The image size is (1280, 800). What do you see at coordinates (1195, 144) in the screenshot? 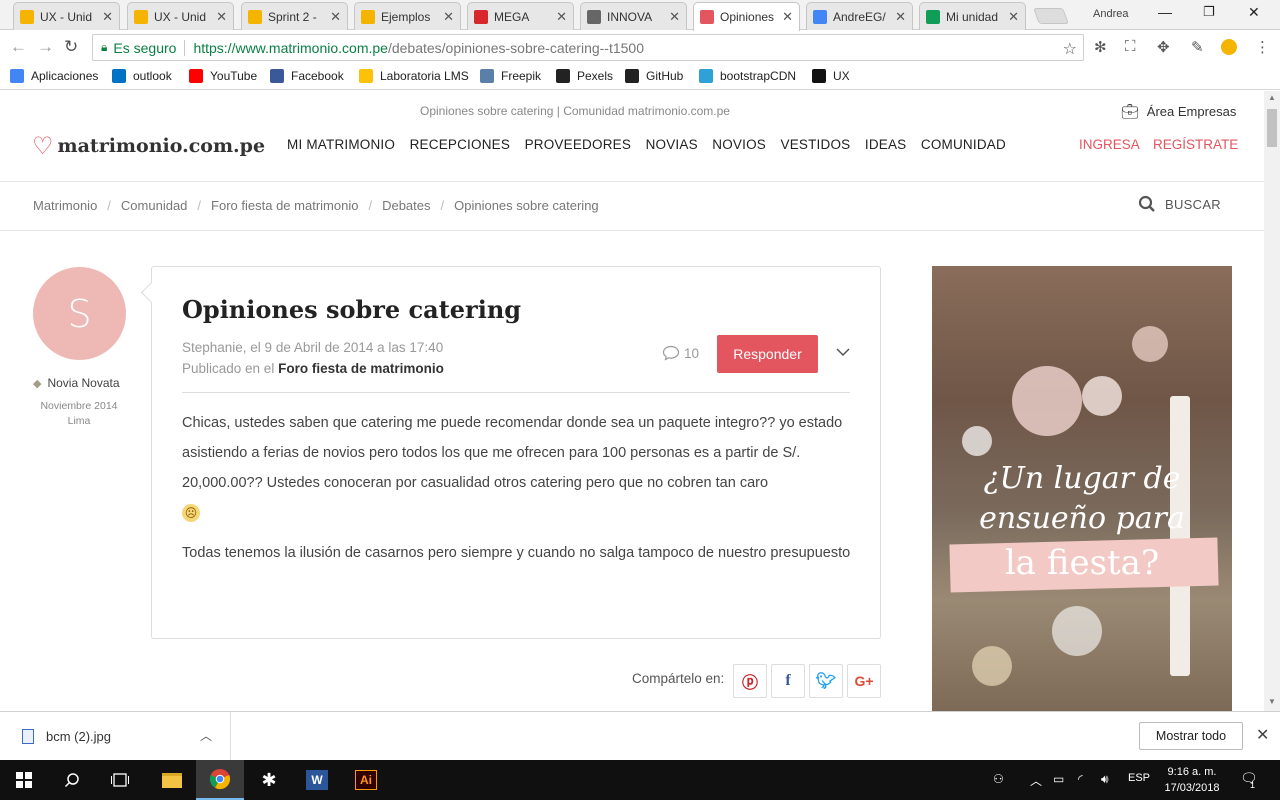
I see `register-link: REGÍSTRATE` at bounding box center [1195, 144].